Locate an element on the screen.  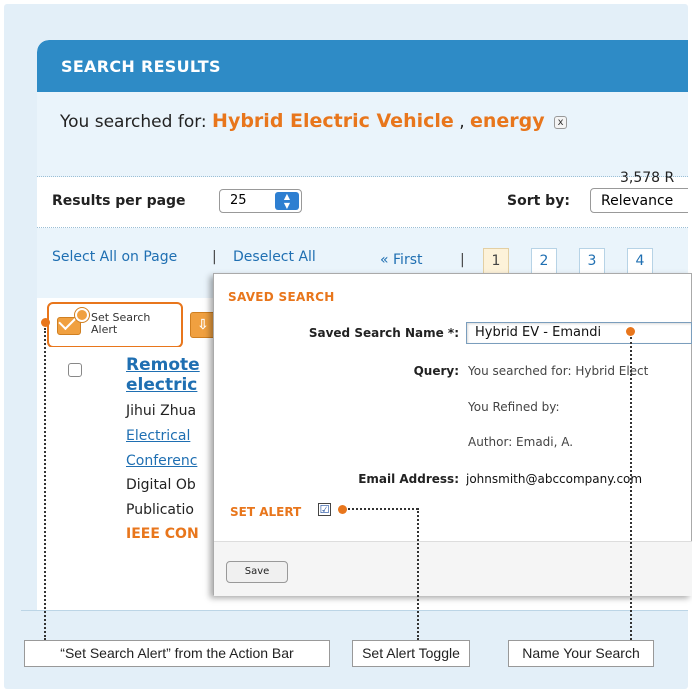
results-count: 3,578 R is located at coordinates (647, 178).